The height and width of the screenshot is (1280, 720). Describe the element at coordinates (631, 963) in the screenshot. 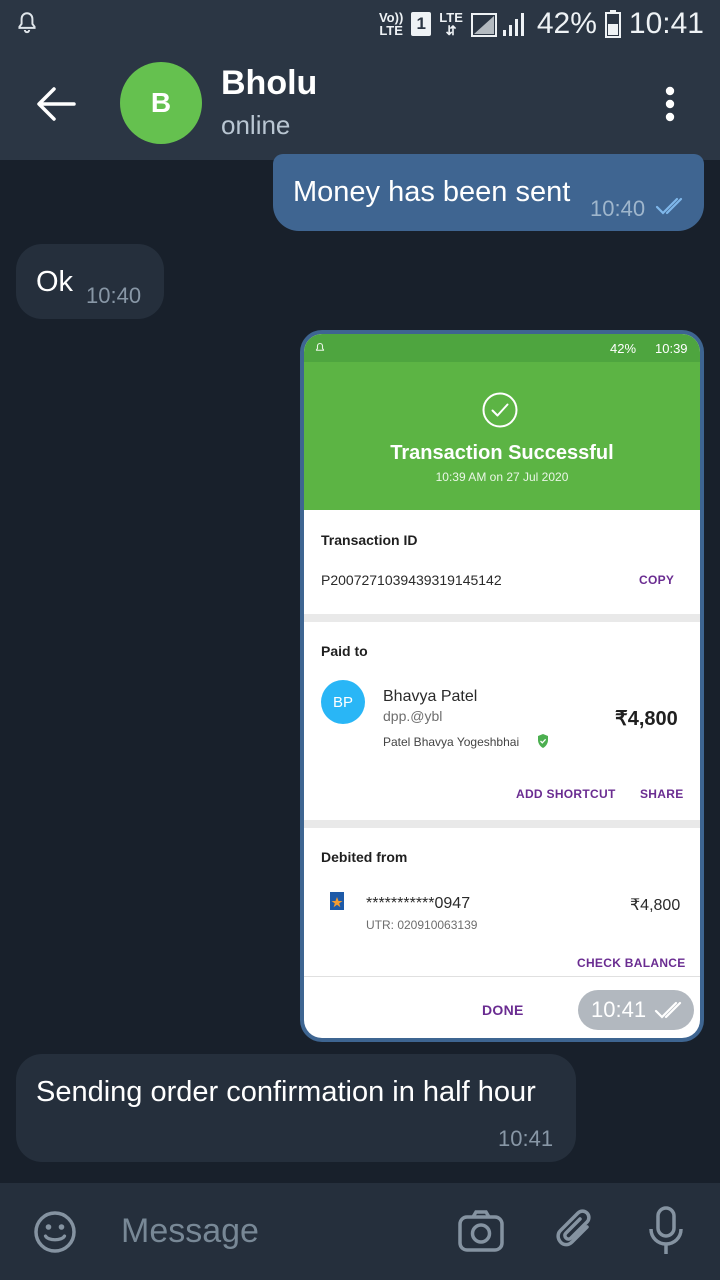

I see `check-balance-link: CHECK BALANCE` at that location.